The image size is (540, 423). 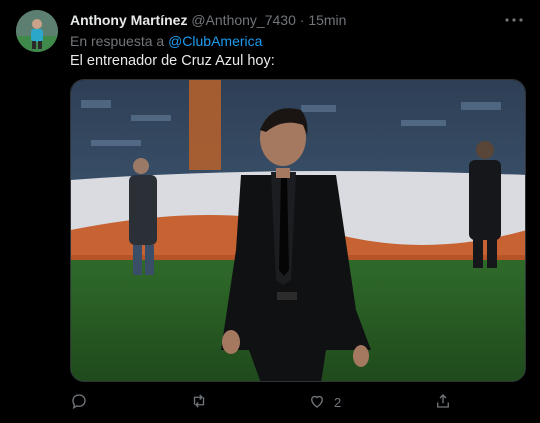 I want to click on reply-button, so click(x=79, y=402).